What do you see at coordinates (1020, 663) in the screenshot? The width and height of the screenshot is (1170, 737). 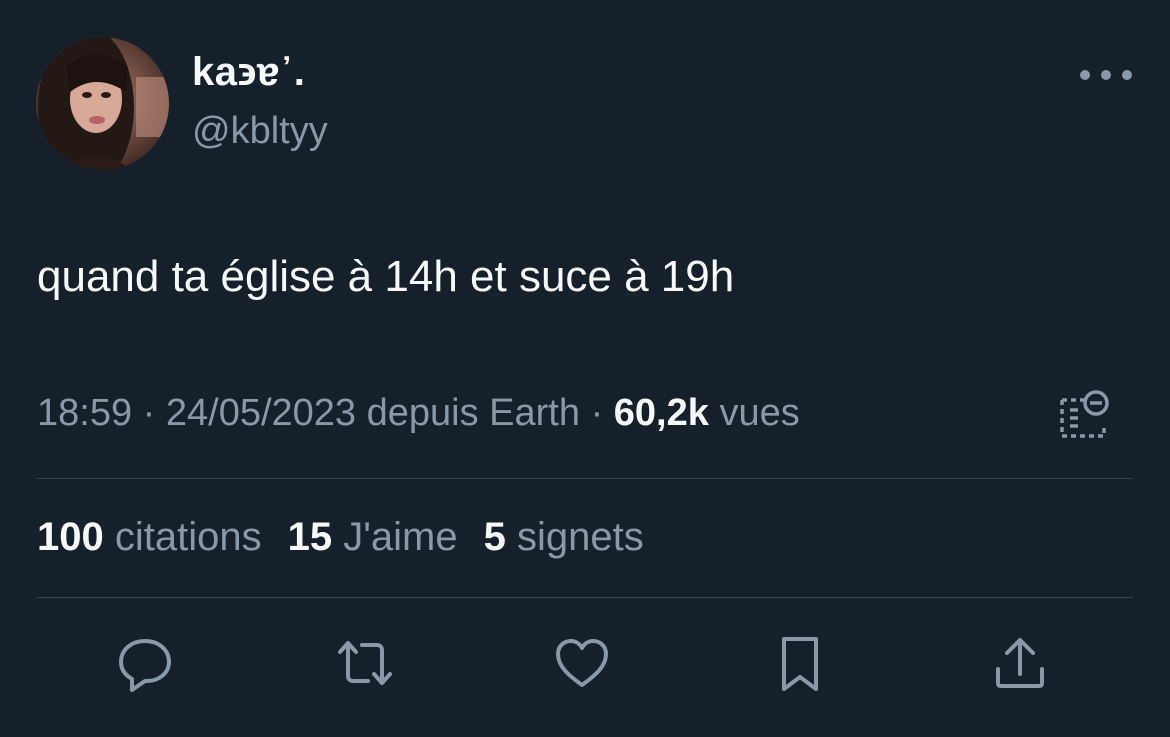 I see `share-icon` at bounding box center [1020, 663].